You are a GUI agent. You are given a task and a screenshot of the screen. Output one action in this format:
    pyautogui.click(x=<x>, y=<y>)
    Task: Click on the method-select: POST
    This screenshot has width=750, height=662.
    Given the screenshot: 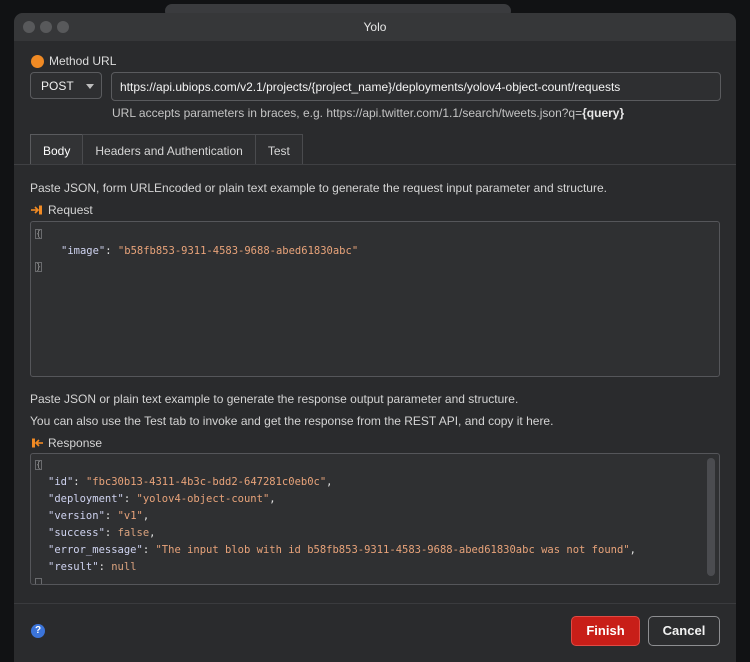 What is the action you would take?
    pyautogui.click(x=66, y=85)
    